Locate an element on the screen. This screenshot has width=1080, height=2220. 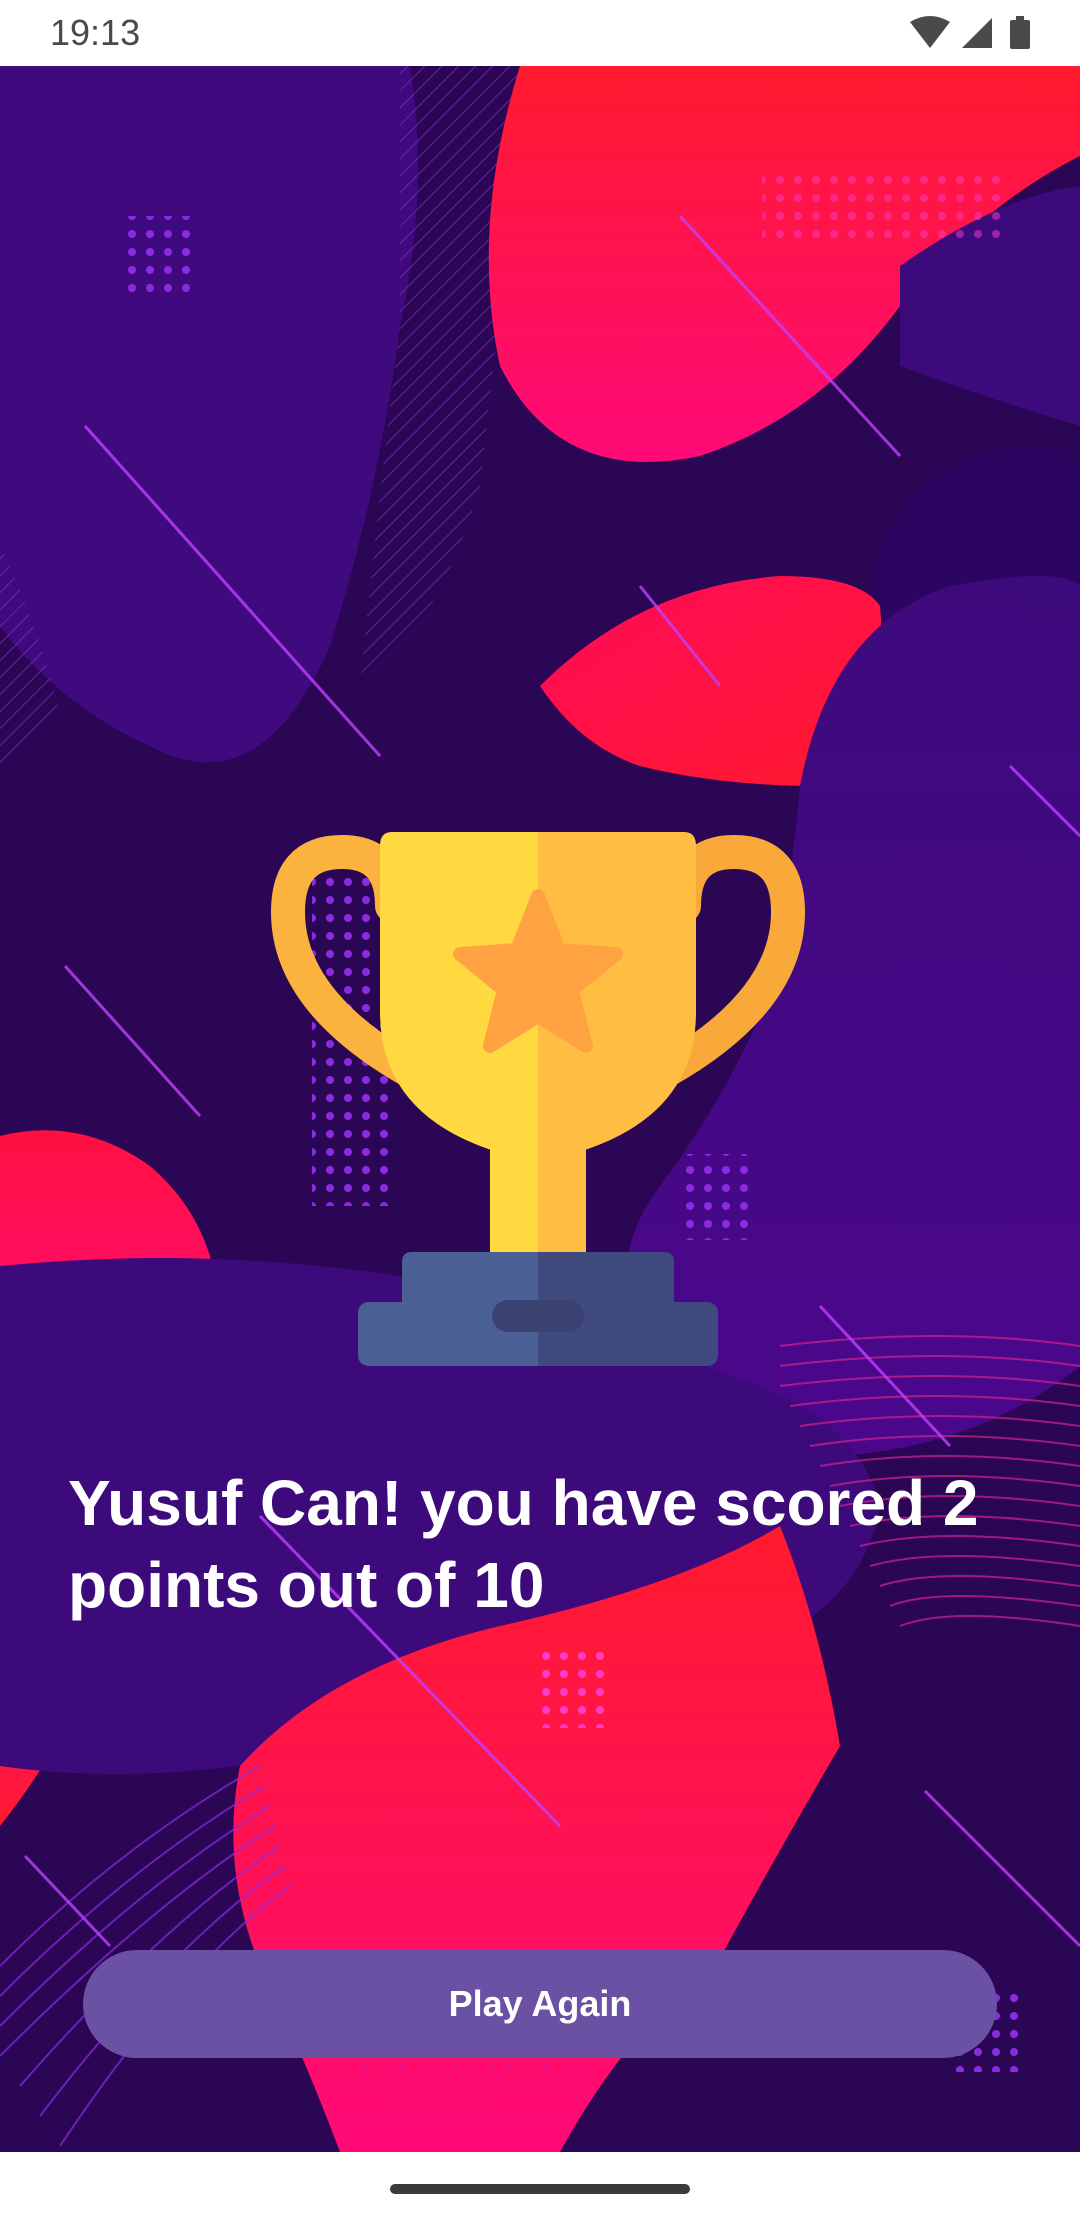
home-indicator is located at coordinates (540, 2189).